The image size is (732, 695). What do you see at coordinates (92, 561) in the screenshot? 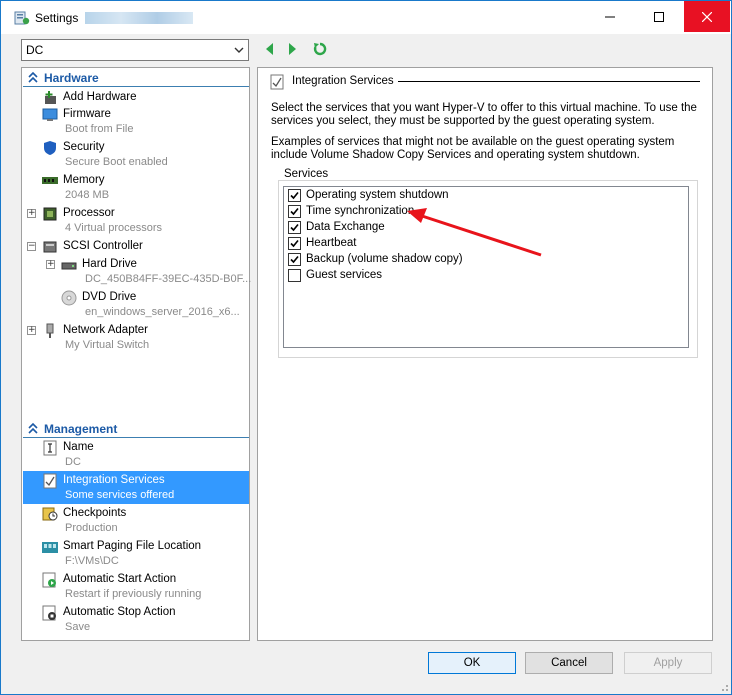
I see `sidebar-item-detail: F:\VMs\DC` at bounding box center [92, 561].